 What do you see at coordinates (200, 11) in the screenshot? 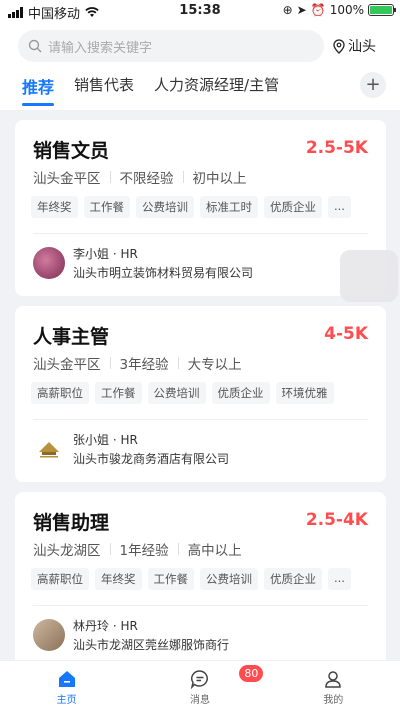
I see `status-bar: 中国移动 15:38 ⊕ ➤ ⏰ 100%` at bounding box center [200, 11].